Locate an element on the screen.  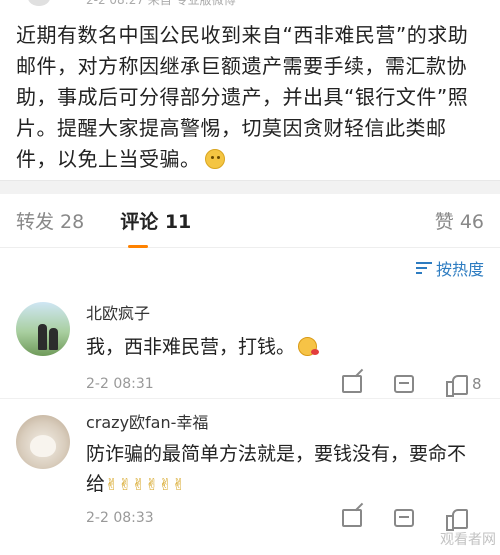
comment-time: 2-2 08:31 is located at coordinates (120, 384).